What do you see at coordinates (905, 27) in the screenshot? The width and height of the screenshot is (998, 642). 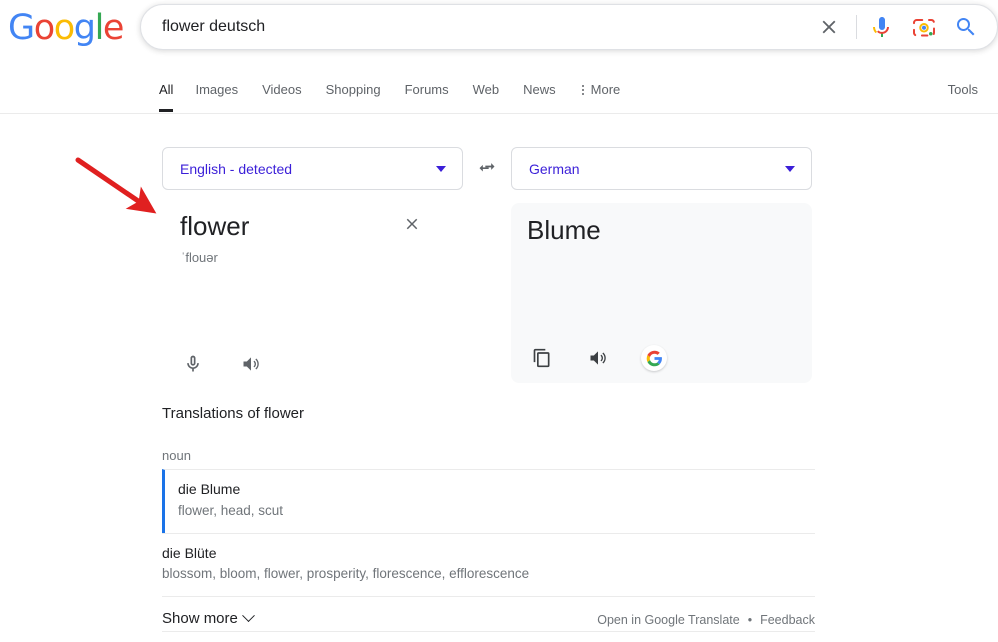 I see `search-bar-icons` at bounding box center [905, 27].